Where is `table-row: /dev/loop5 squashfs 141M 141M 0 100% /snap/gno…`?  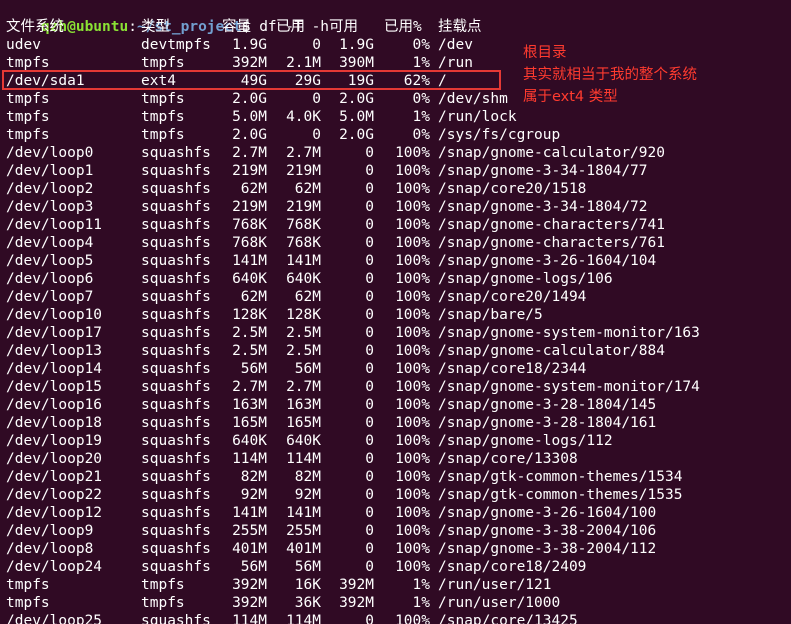 table-row: /dev/loop5 squashfs 141M 141M 0 100% /snap/gno… is located at coordinates (396, 261).